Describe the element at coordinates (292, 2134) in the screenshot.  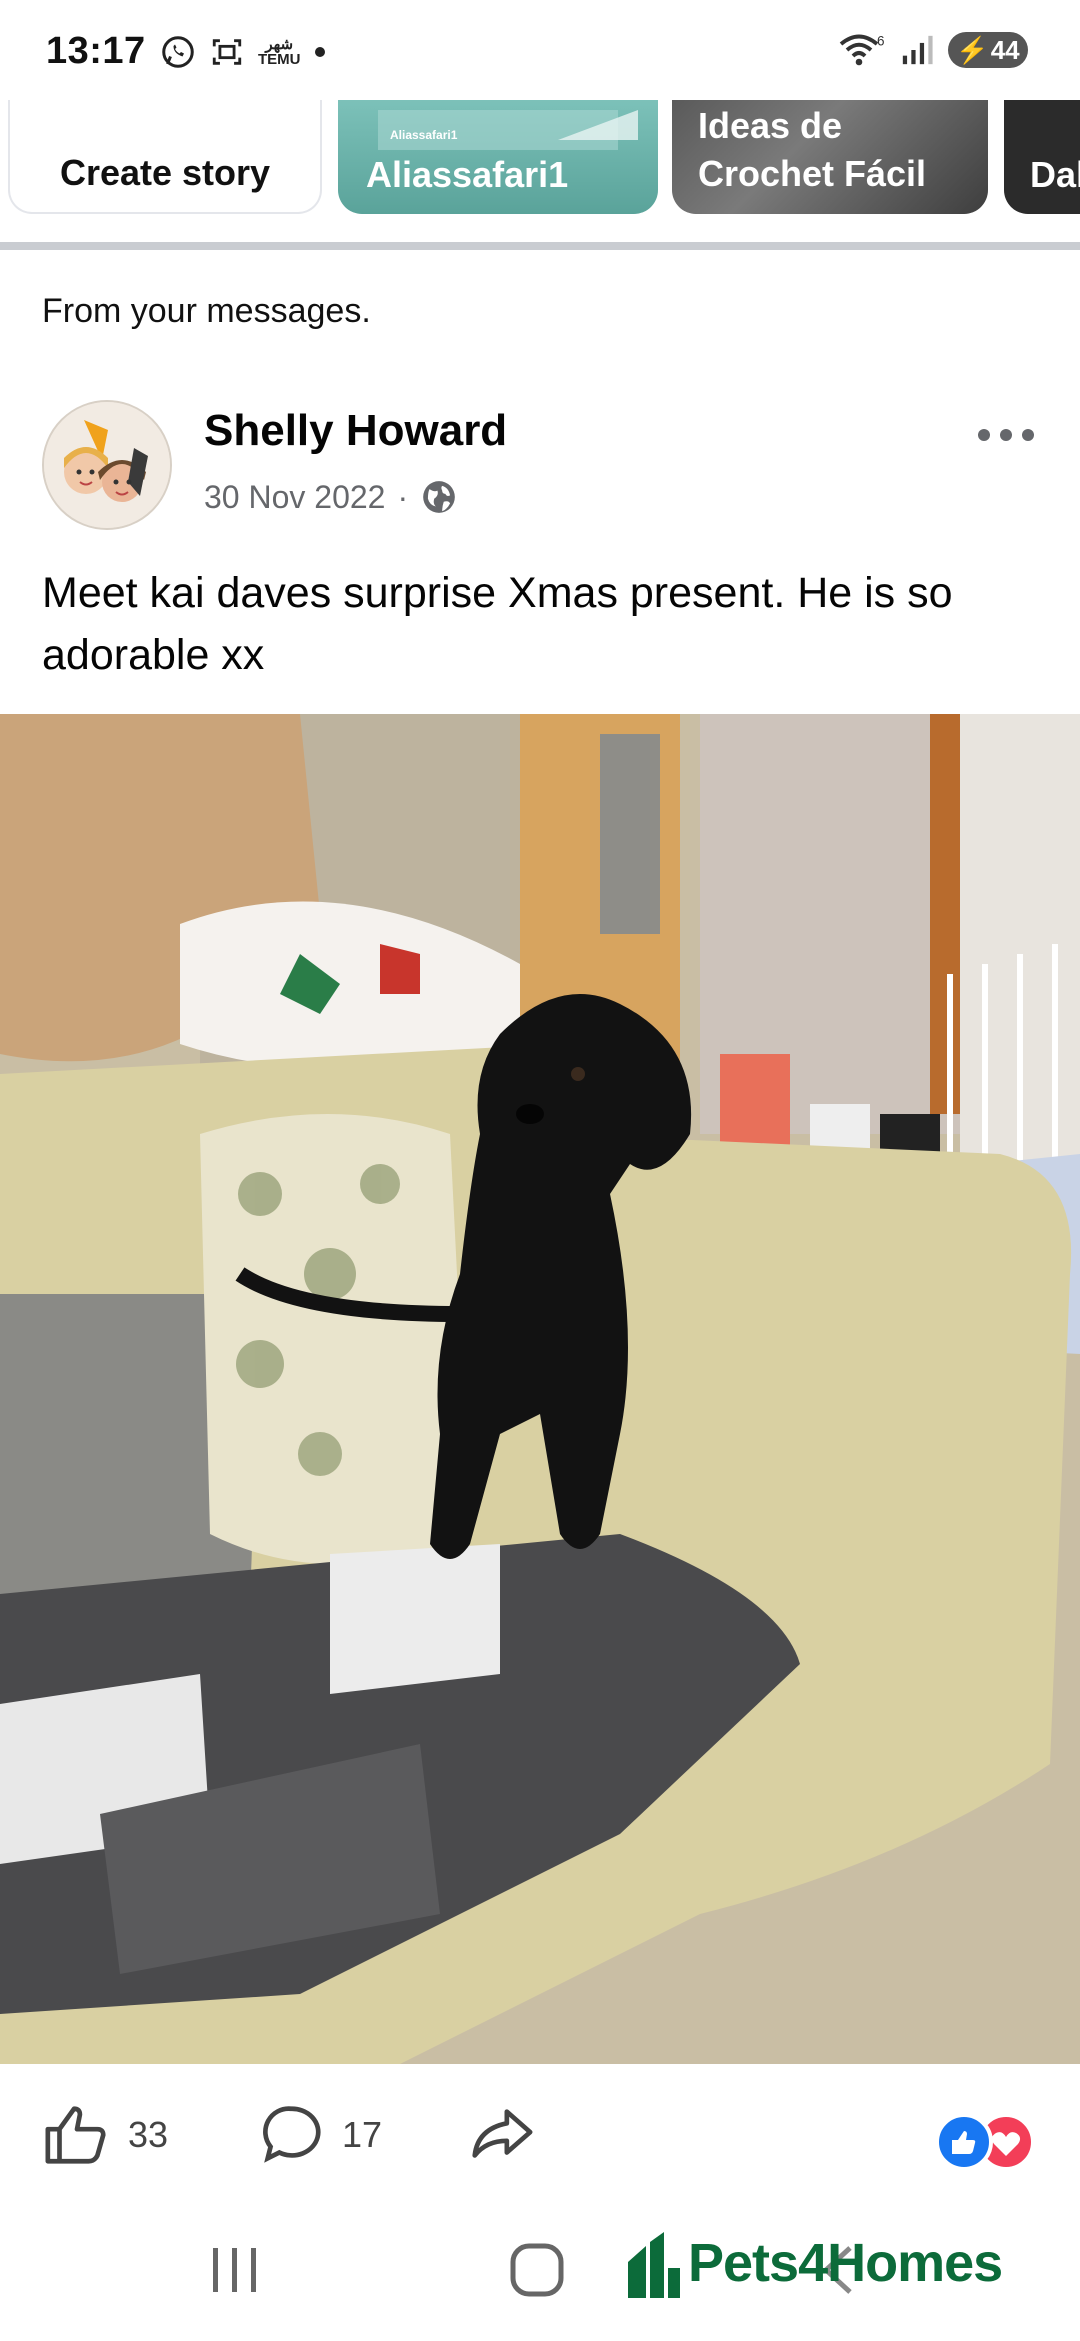
I see `comment-icon` at that location.